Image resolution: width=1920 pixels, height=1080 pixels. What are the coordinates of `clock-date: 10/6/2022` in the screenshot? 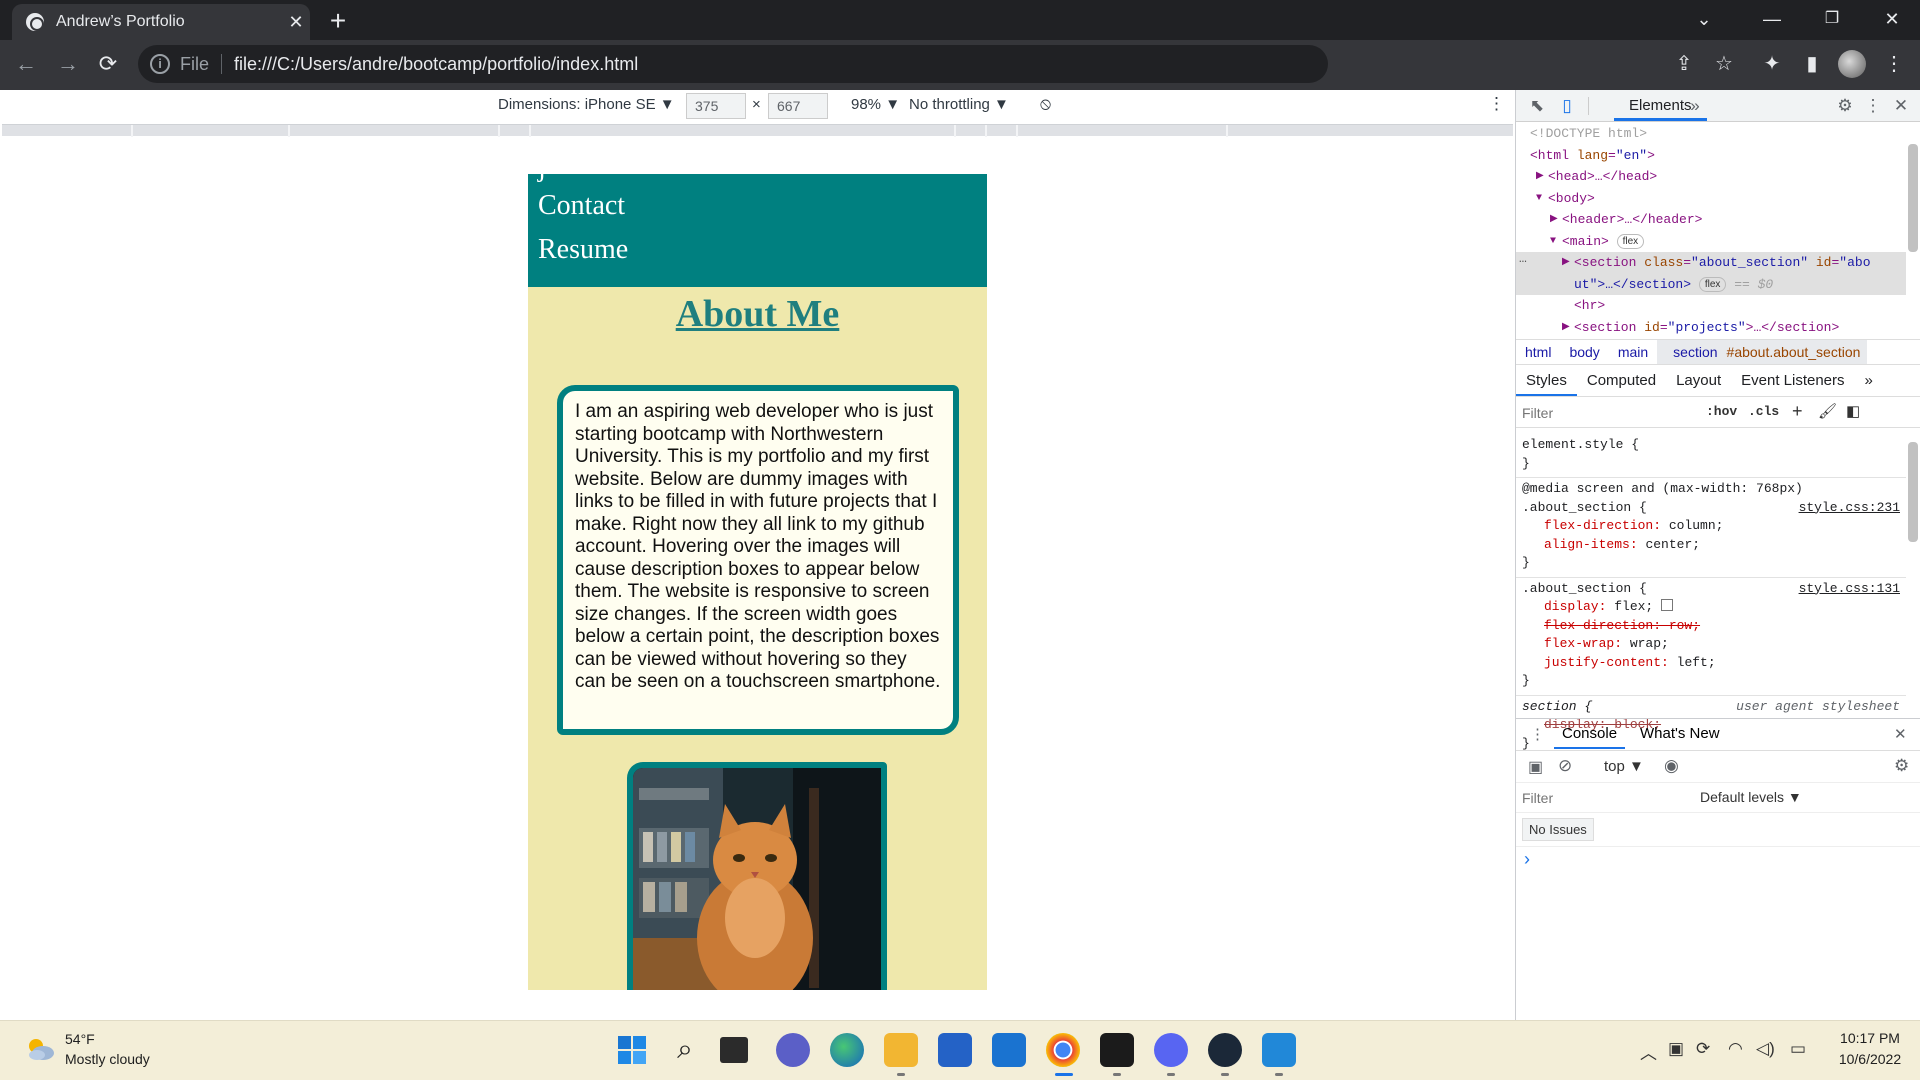 It's located at (1870, 1059).